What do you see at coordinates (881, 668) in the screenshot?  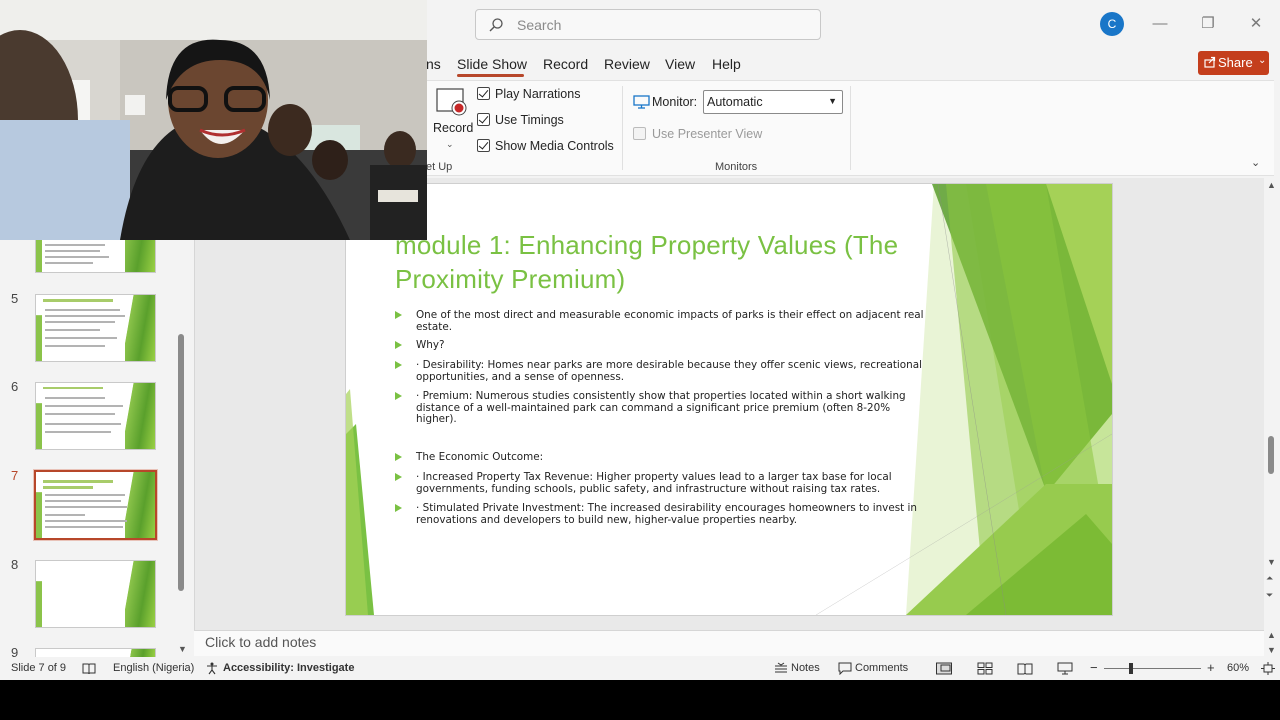 I see `comments-toggle: Comments` at bounding box center [881, 668].